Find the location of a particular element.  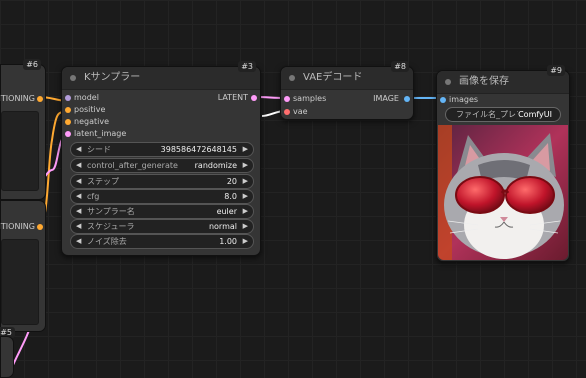

node-title: Kサンプラー is located at coordinates (112, 77).